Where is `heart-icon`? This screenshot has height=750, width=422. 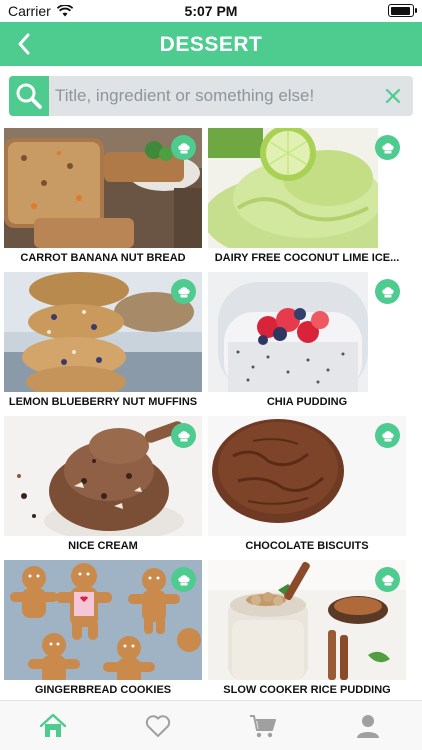
heart-icon is located at coordinates (157, 726).